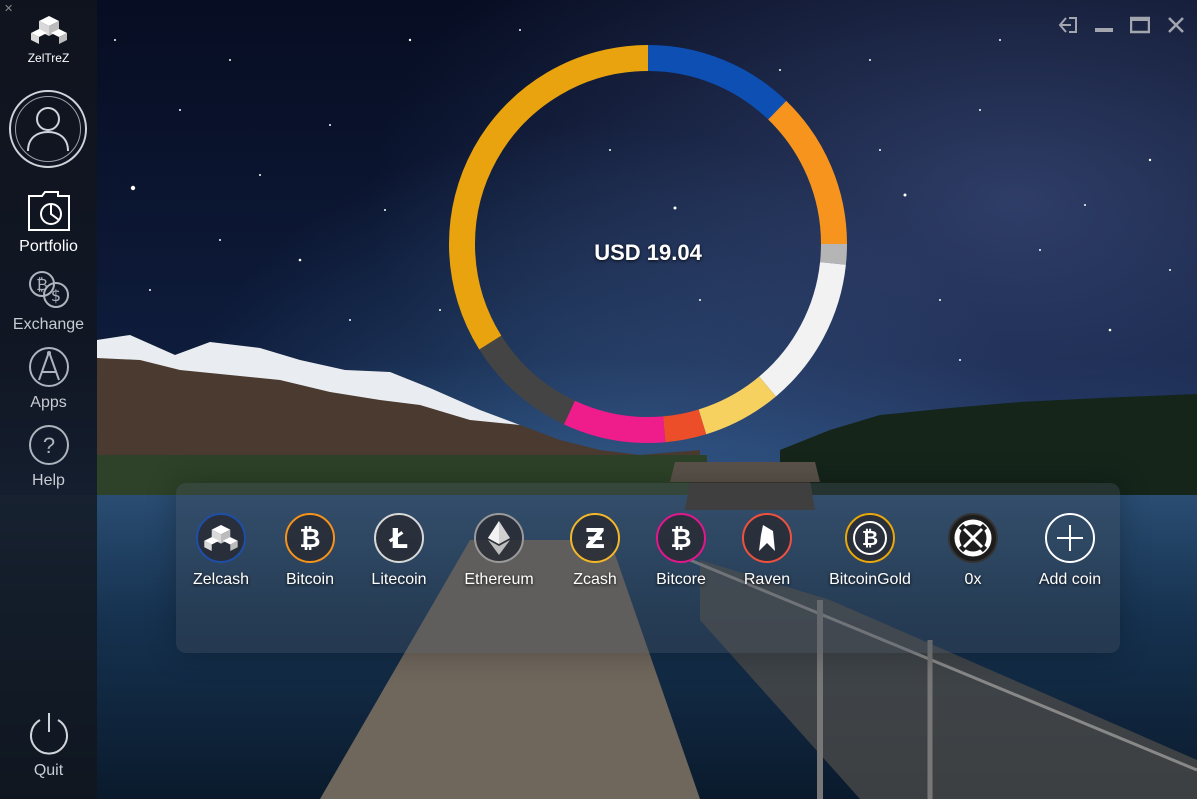  What do you see at coordinates (48, 246) in the screenshot?
I see `sidebar-item-label: Portfolio` at bounding box center [48, 246].